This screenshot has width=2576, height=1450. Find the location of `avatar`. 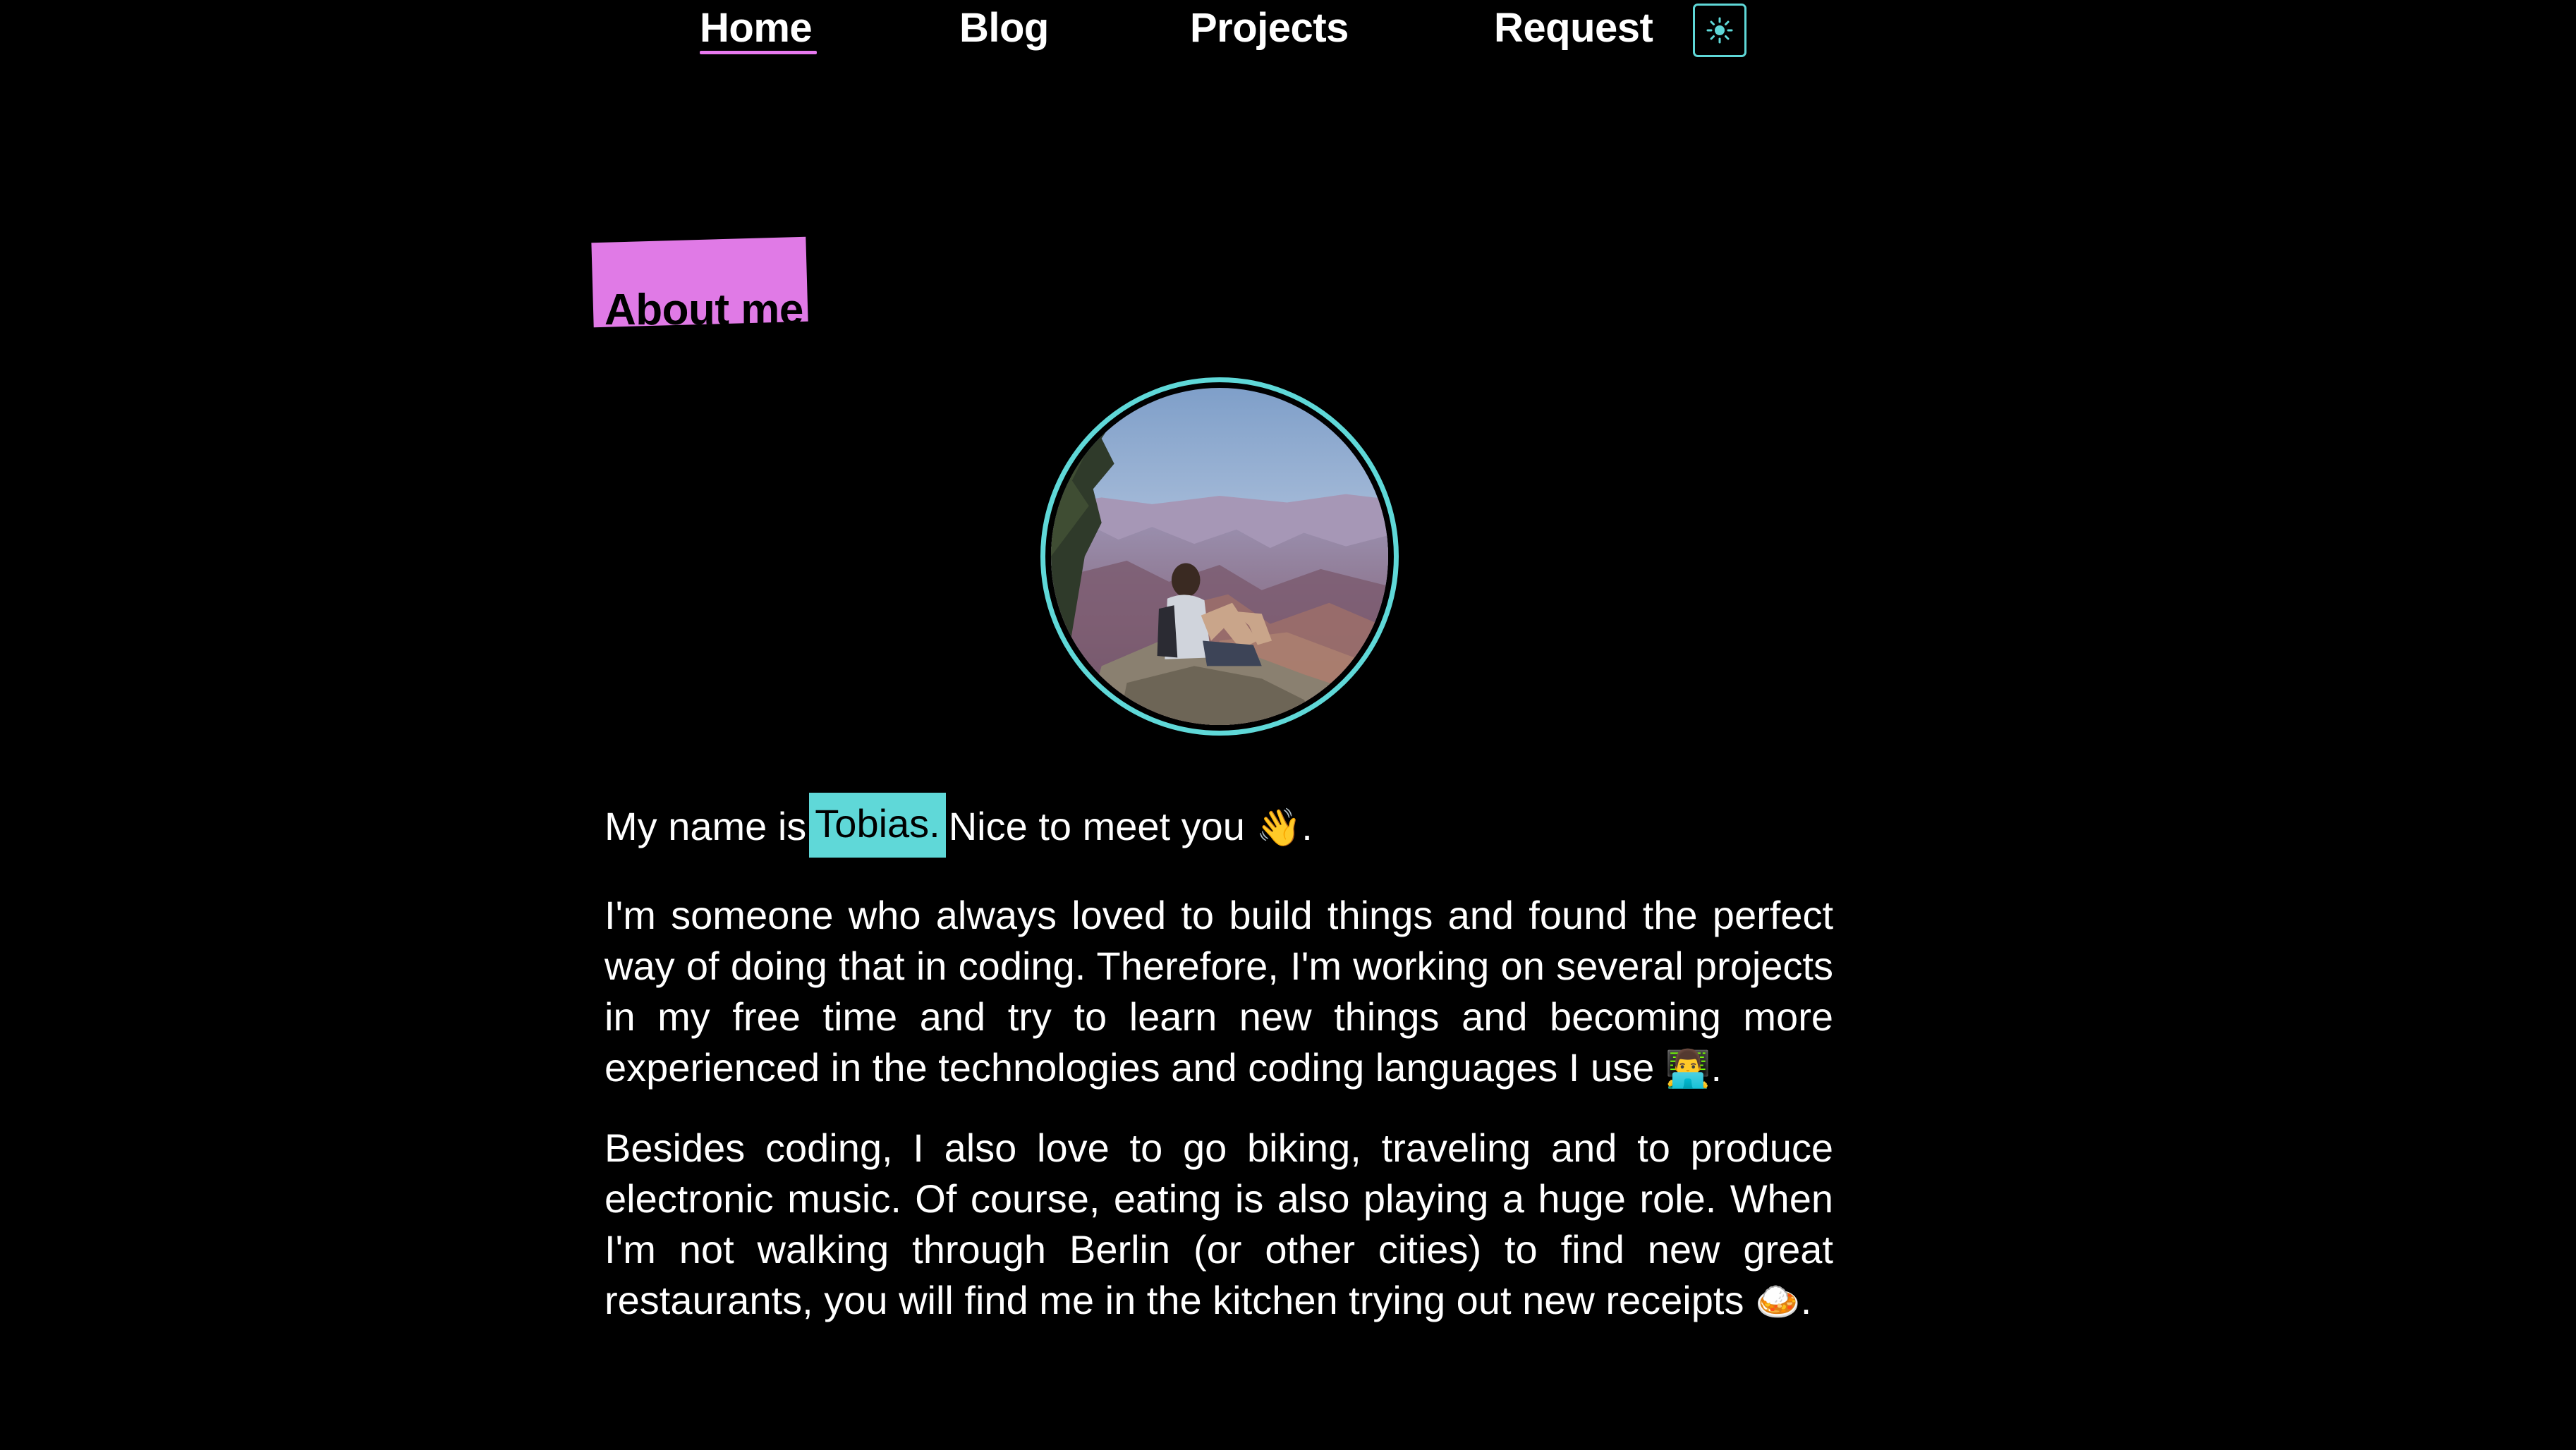

avatar is located at coordinates (1219, 556).